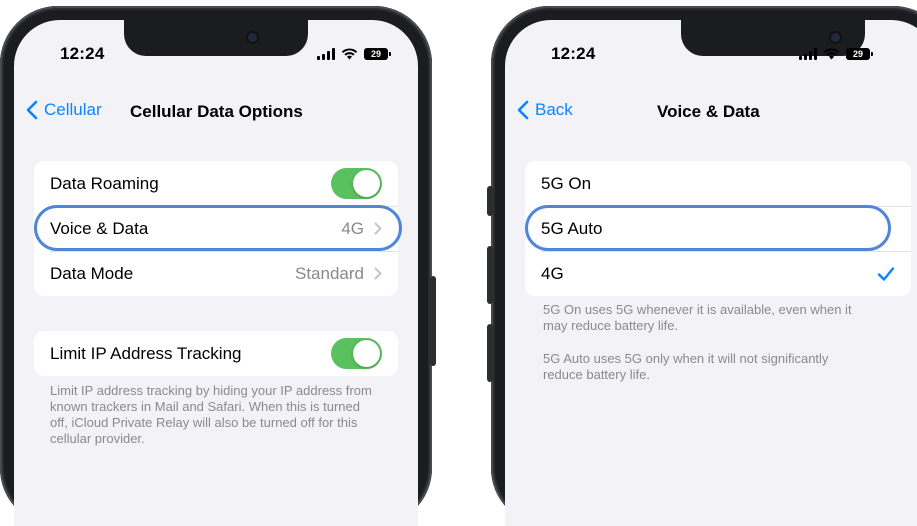 The width and height of the screenshot is (917, 526). I want to click on ip-tracking-group: Limit IP Address Tracking, so click(216, 353).